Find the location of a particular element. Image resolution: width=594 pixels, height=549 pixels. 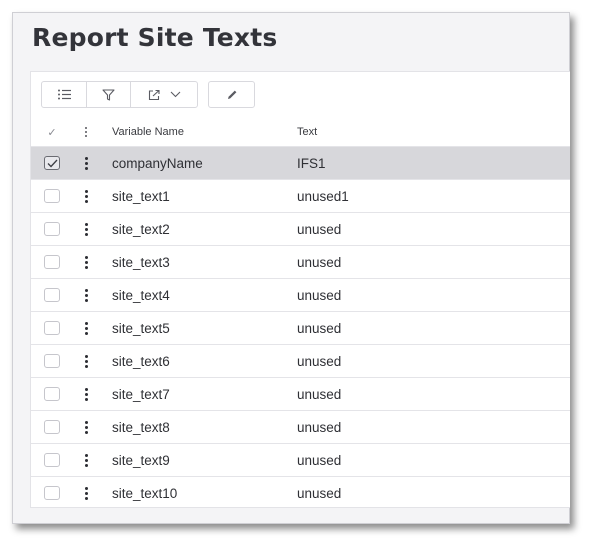

variable-name-cell: companyName is located at coordinates (157, 163).